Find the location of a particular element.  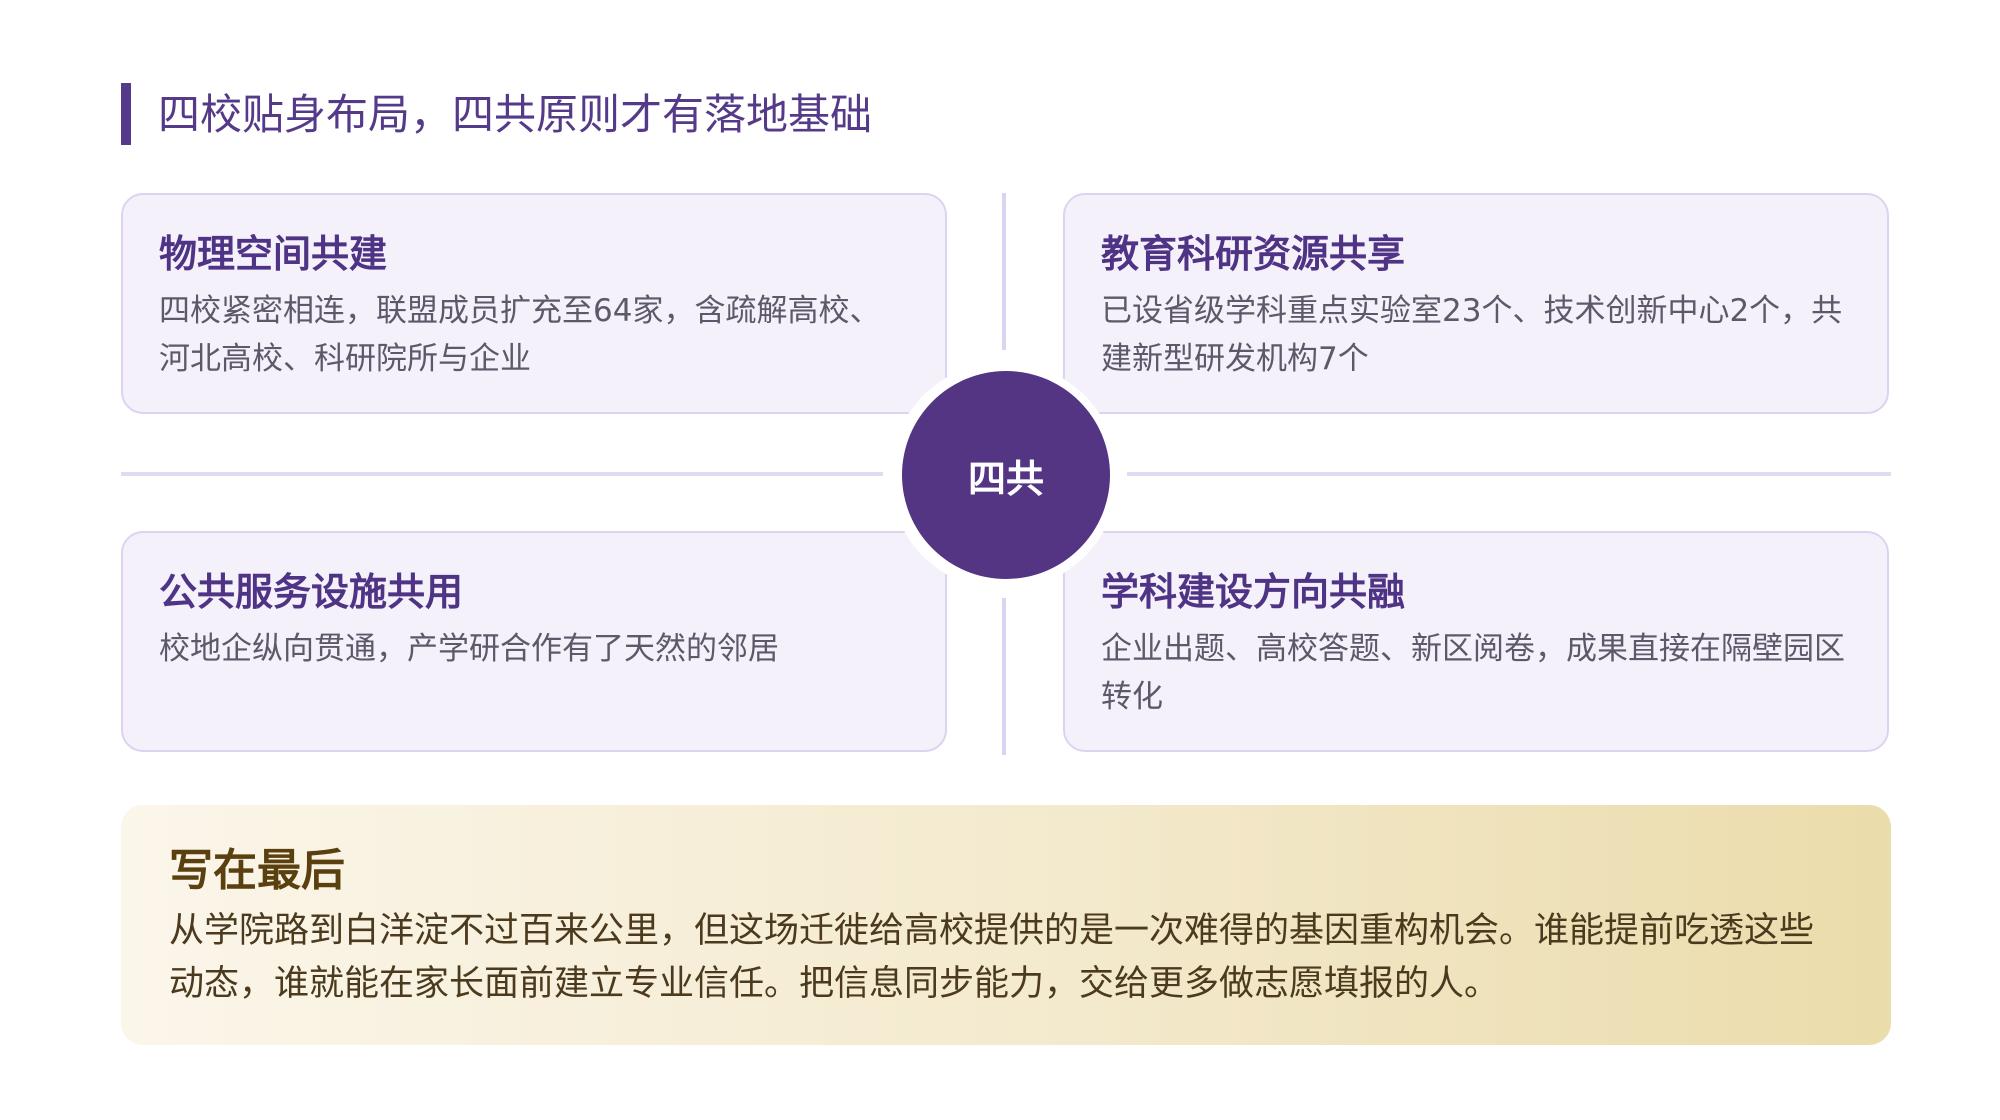

card-body: 已设省级学科重点实验室23个、技术创新中心2个，共建新型研发机构7个 is located at coordinates (1472, 335).